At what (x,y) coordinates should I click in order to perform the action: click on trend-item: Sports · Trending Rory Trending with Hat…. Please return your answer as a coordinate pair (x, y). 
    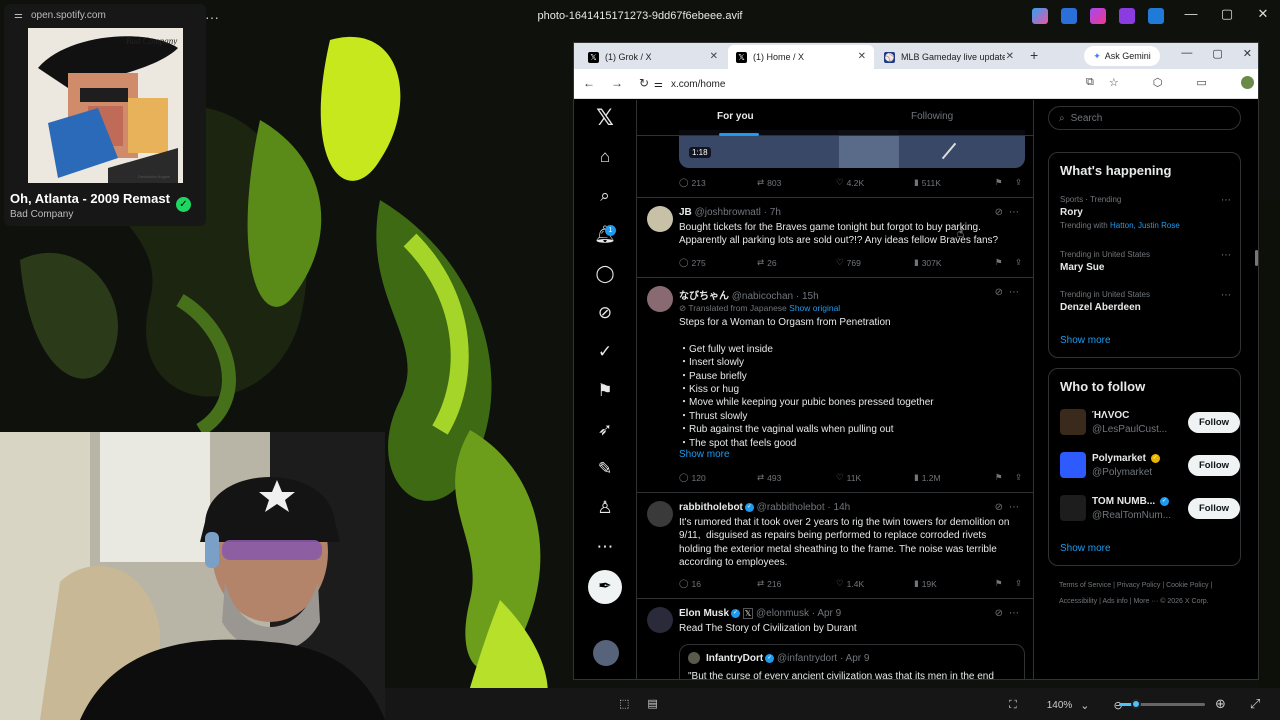
    Looking at the image, I should click on (1147, 212).